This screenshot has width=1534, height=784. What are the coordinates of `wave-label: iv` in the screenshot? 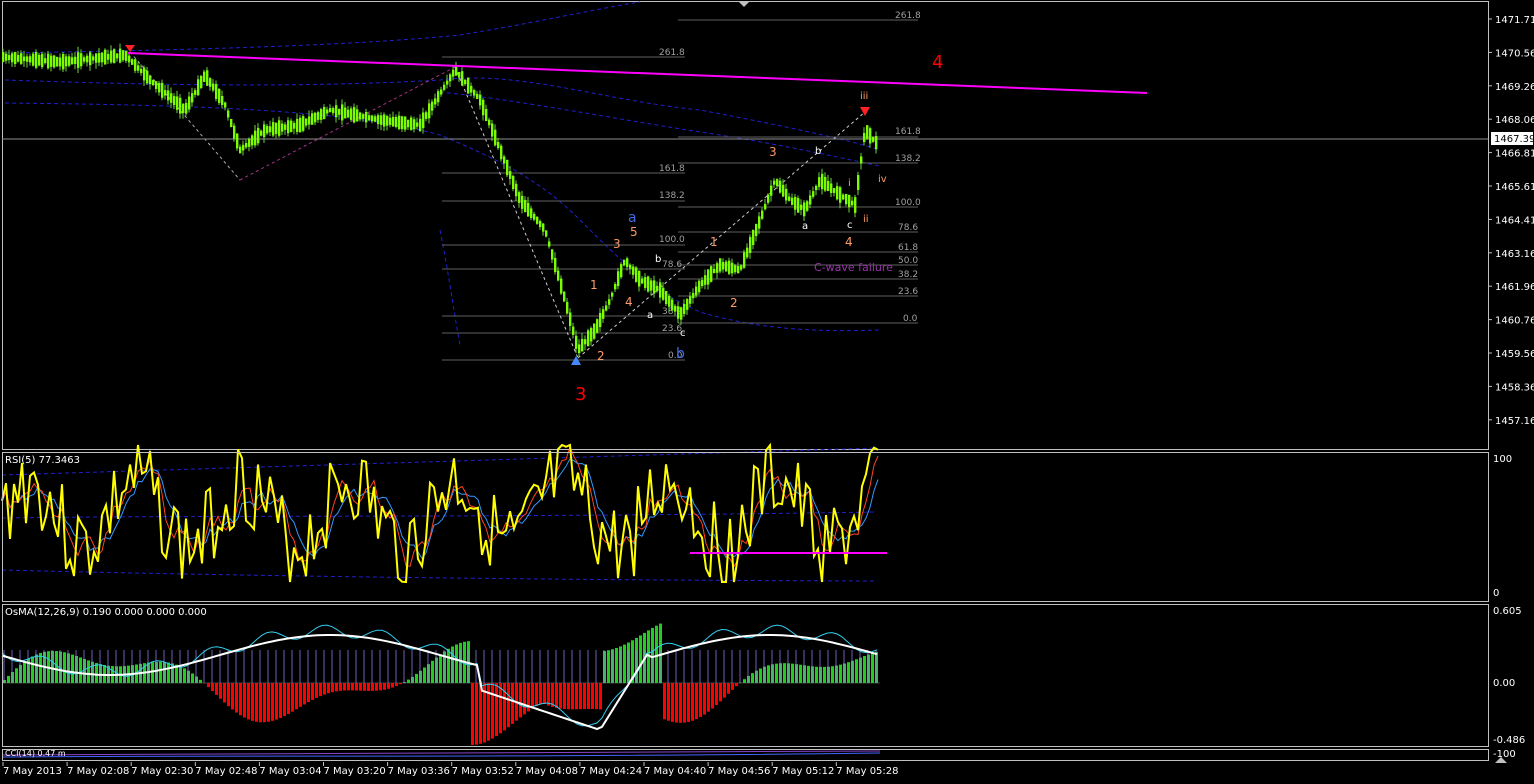 It's located at (882, 179).